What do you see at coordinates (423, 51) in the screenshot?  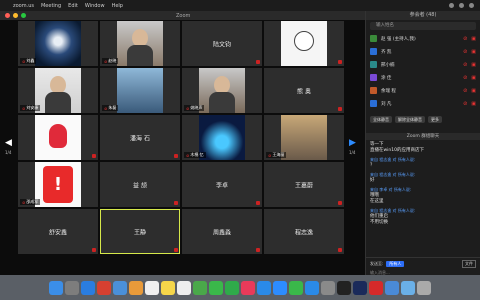 I see `participant-row: 齐 凯 ⊘ ▣` at bounding box center [423, 51].